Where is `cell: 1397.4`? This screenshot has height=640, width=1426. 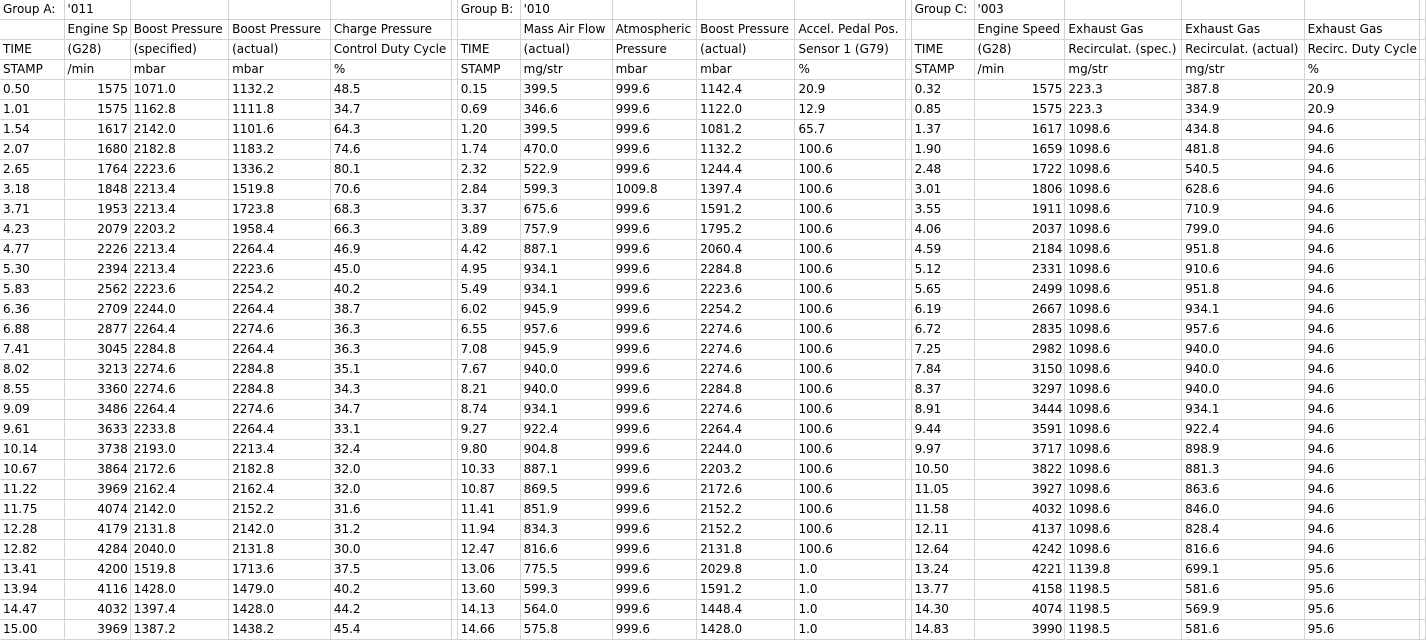 cell: 1397.4 is located at coordinates (746, 189).